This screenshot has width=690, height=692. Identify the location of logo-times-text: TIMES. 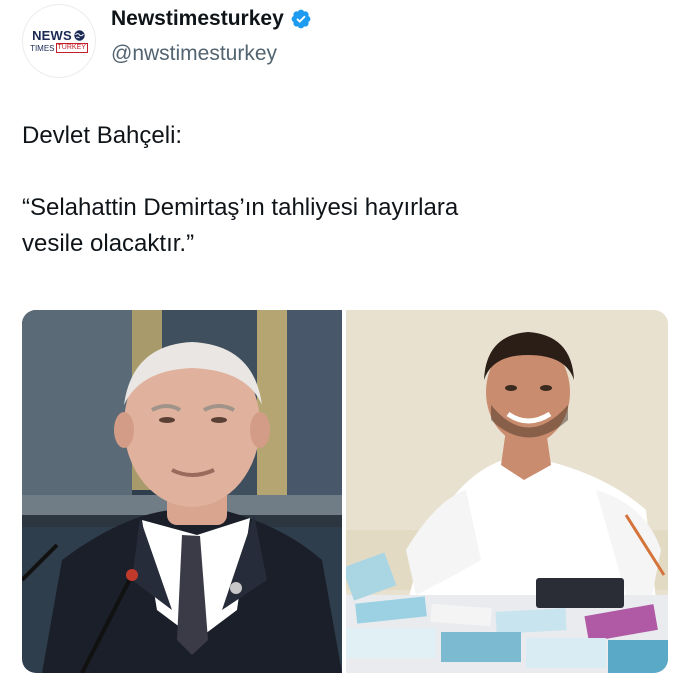
(42, 48).